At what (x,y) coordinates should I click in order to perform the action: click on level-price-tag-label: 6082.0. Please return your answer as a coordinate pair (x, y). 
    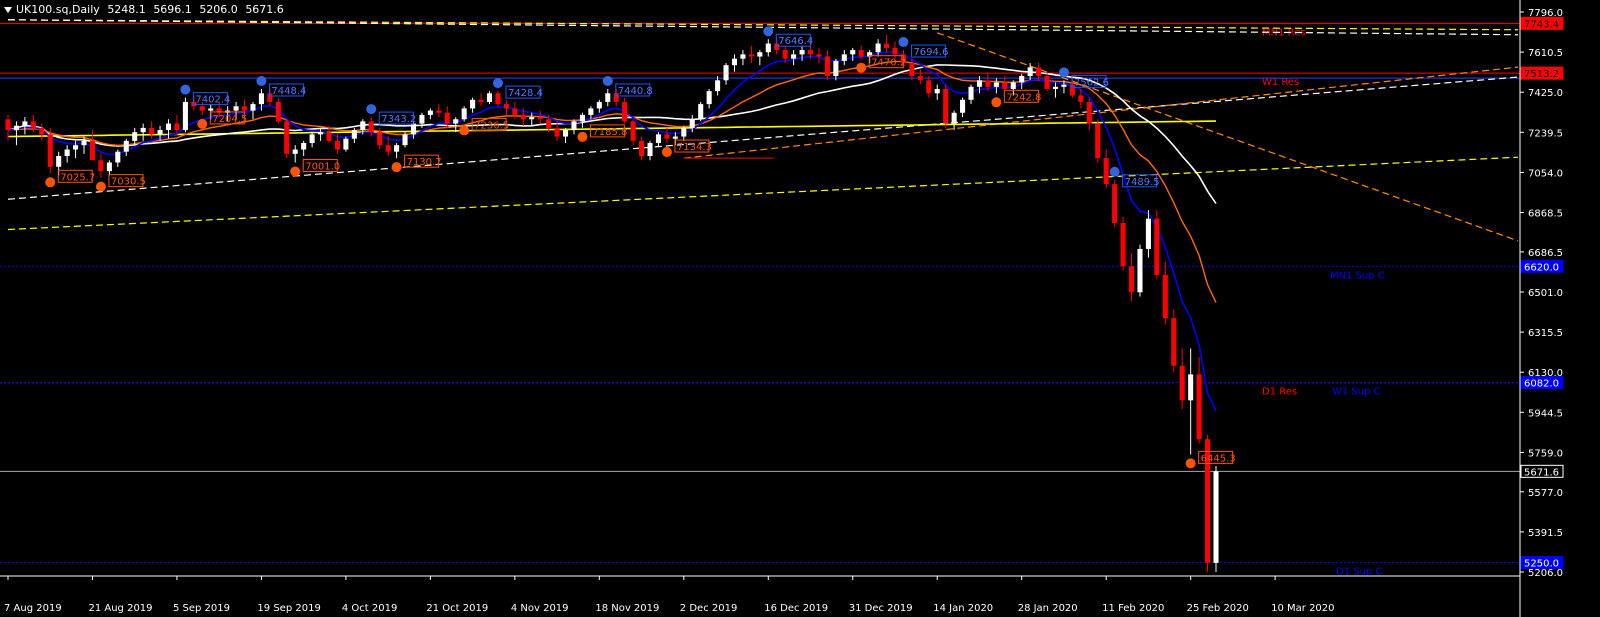
    Looking at the image, I should click on (1541, 384).